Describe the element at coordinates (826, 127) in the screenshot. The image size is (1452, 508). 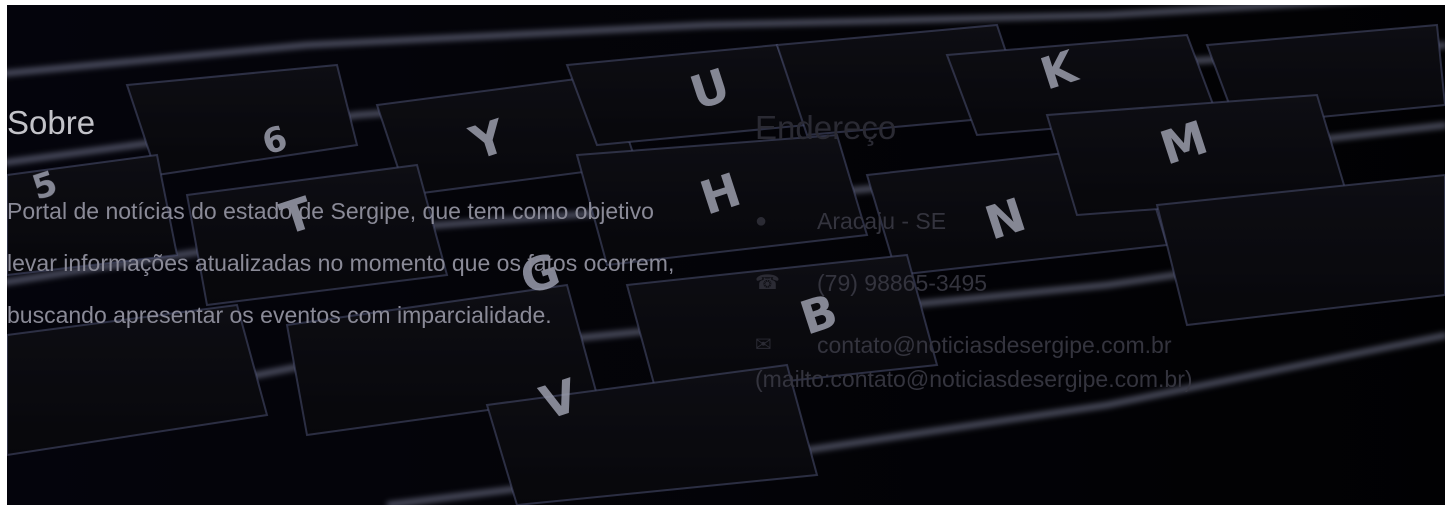
I see `contact-title: Endereço` at that location.